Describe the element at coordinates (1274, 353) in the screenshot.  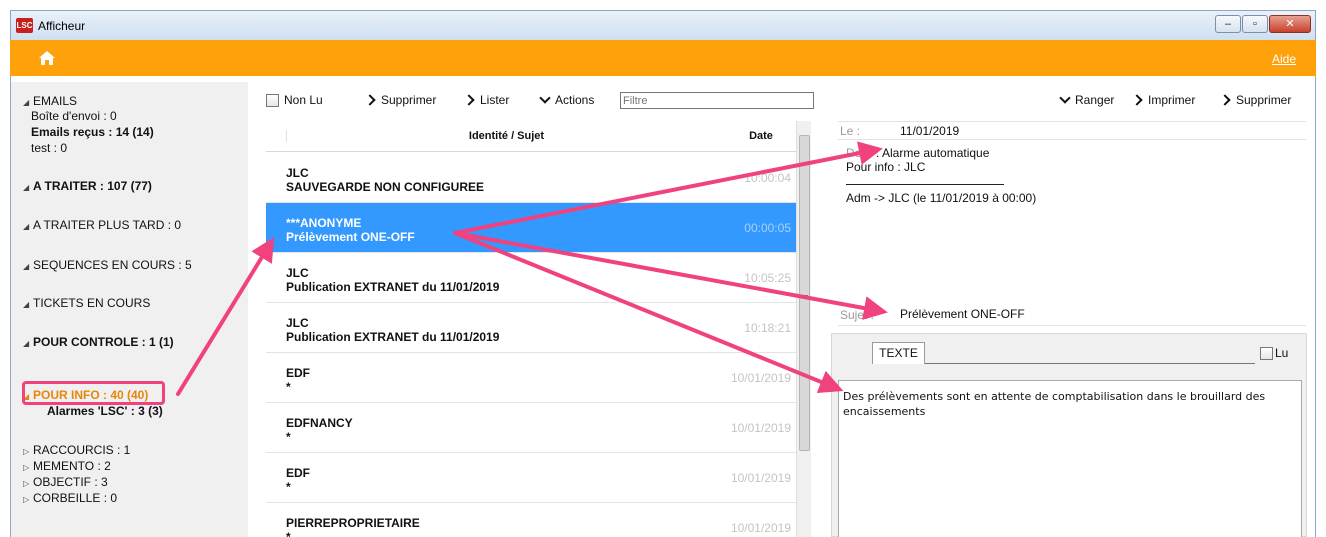
I see `lu-toggle: Lu` at that location.